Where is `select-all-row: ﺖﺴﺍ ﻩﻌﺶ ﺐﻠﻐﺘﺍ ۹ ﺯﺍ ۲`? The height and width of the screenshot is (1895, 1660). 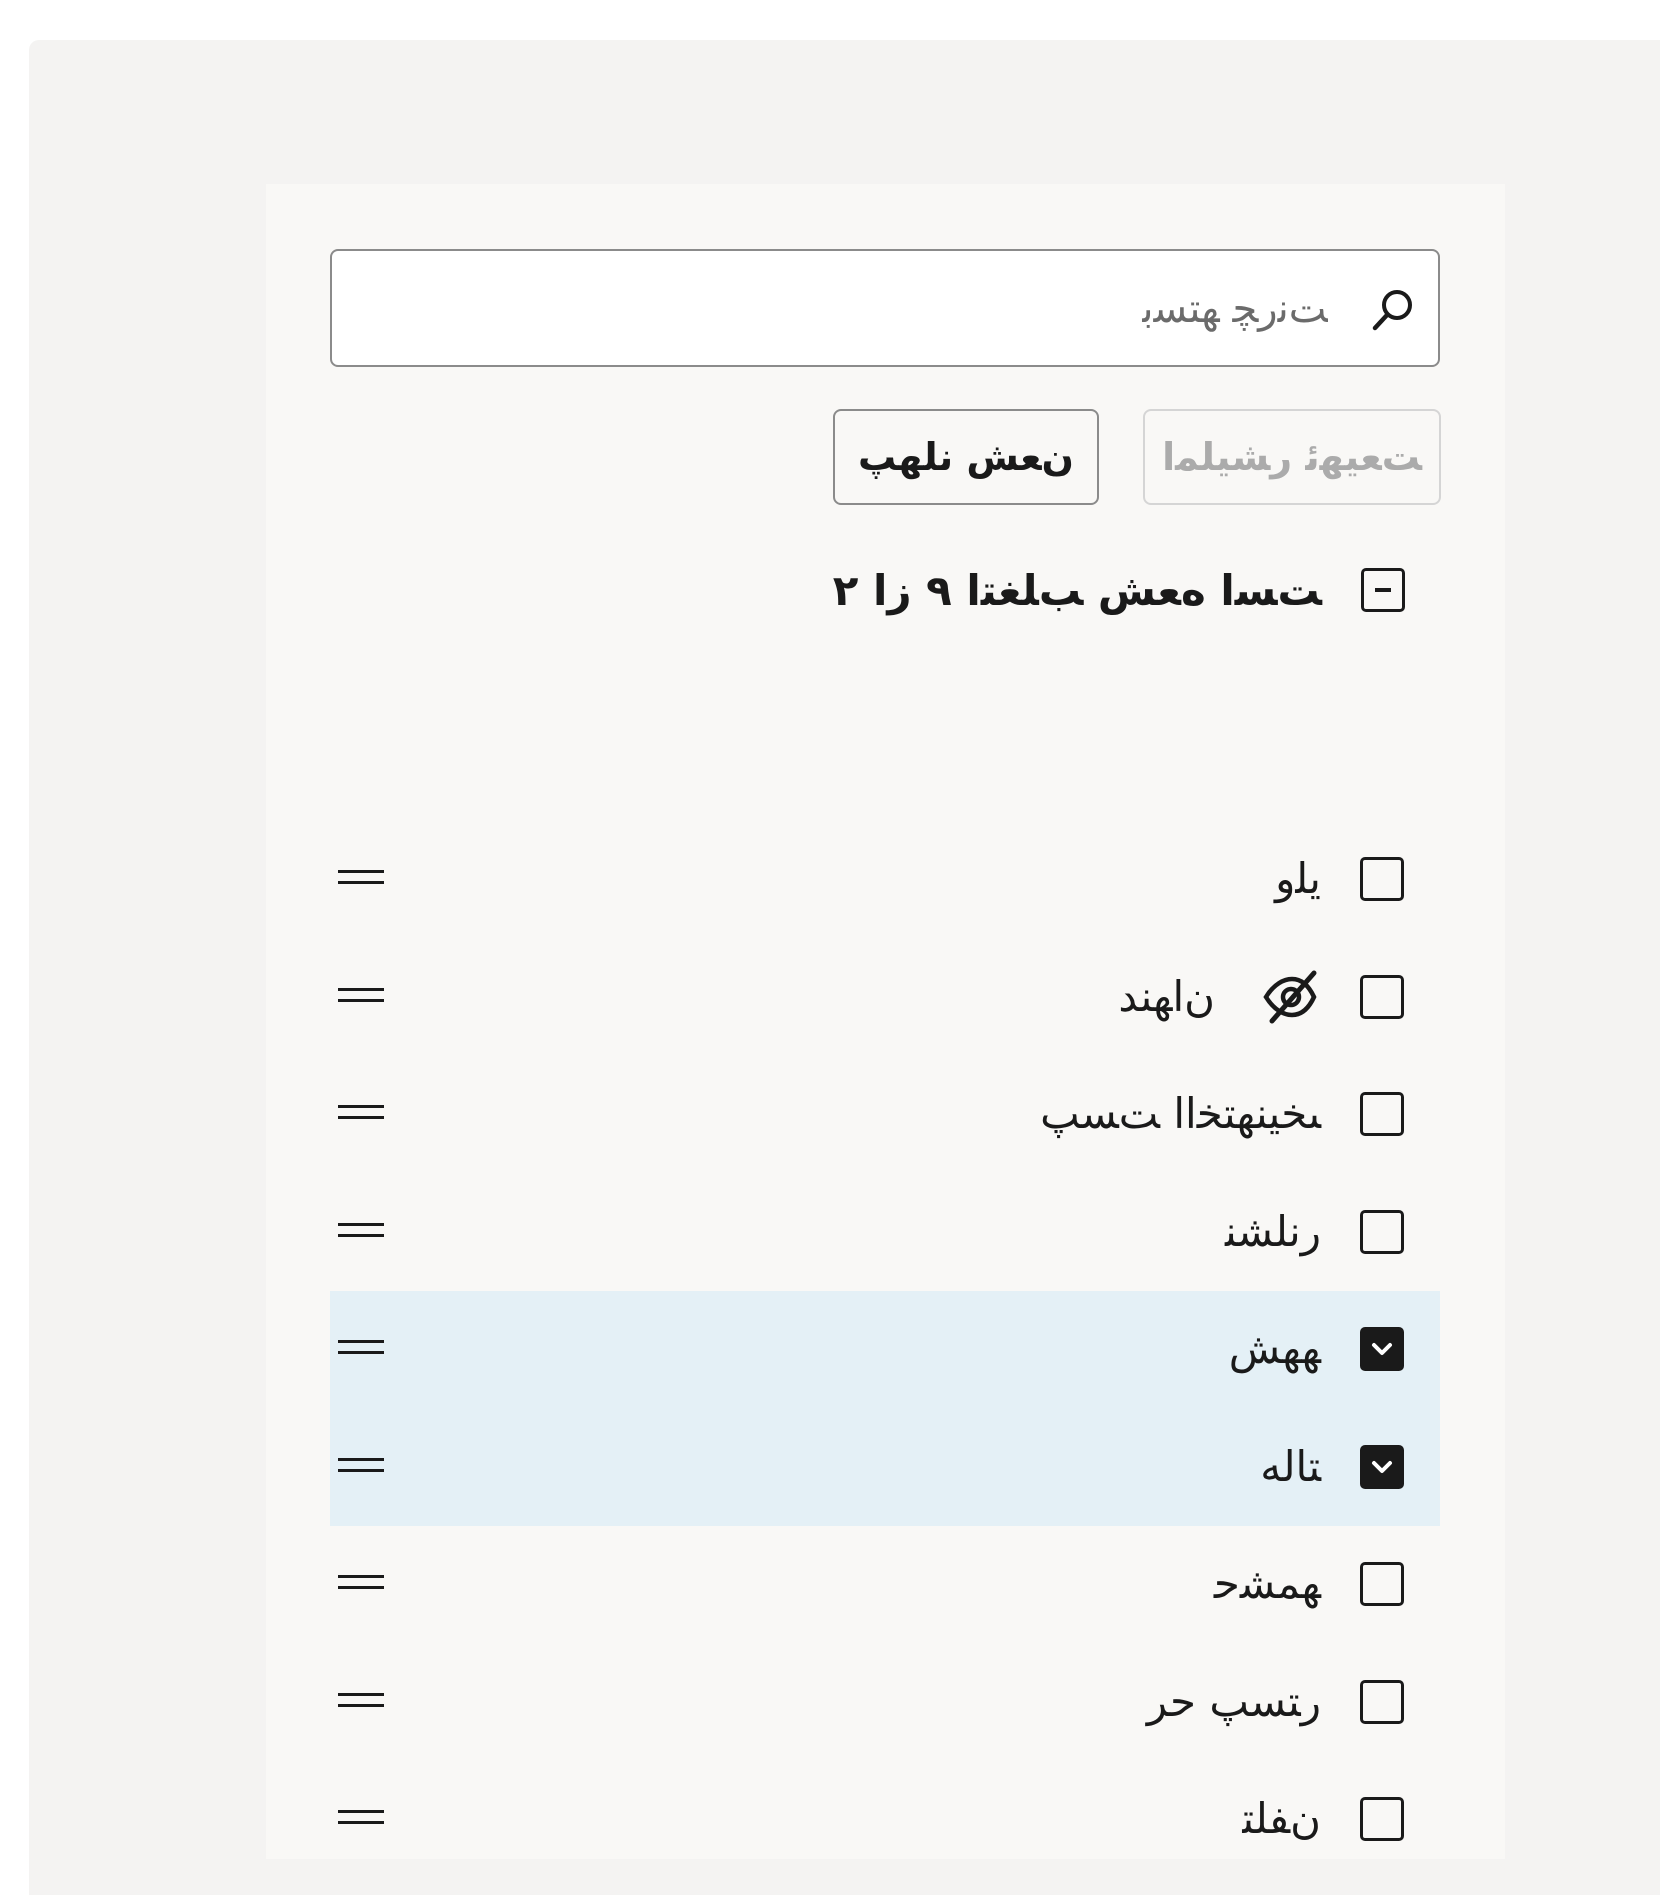
select-all-row: ﺖﺴﺍ ﻩﻌﺶ ﺐﻠﻐﺘﺍ ۹ ﺯﺍ ۲ is located at coordinates (886, 590).